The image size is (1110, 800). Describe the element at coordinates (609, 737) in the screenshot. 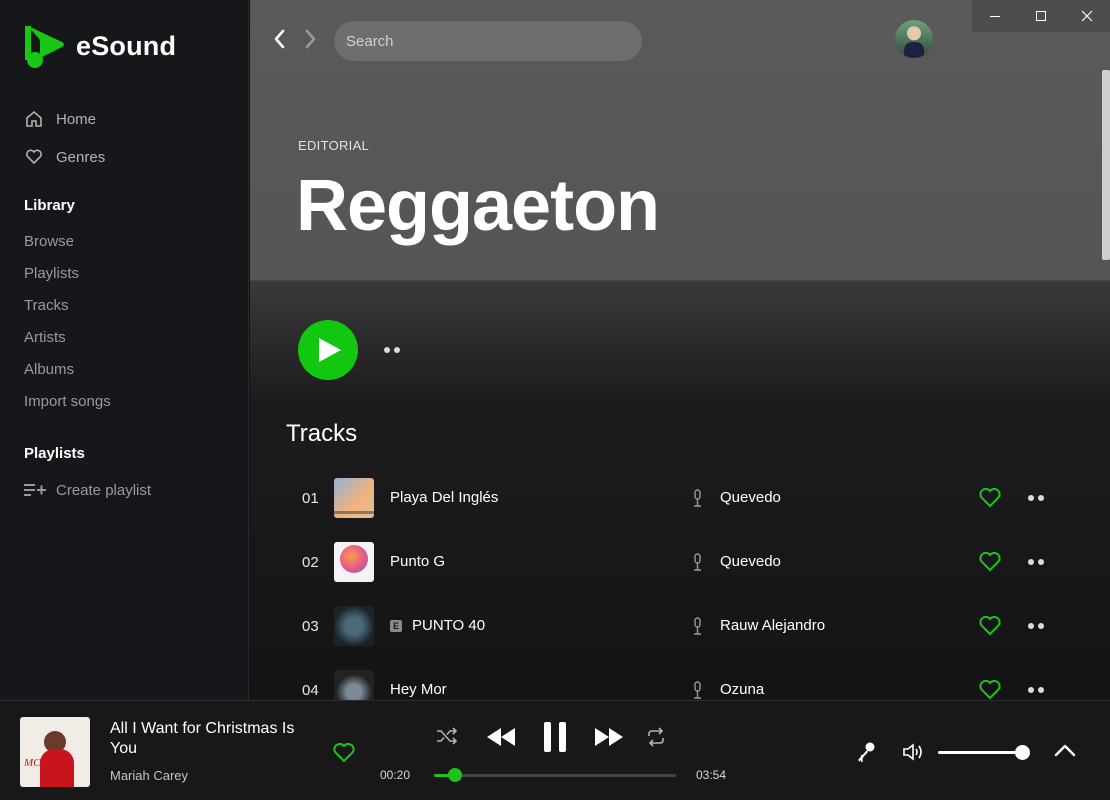

I see `next-icon` at that location.